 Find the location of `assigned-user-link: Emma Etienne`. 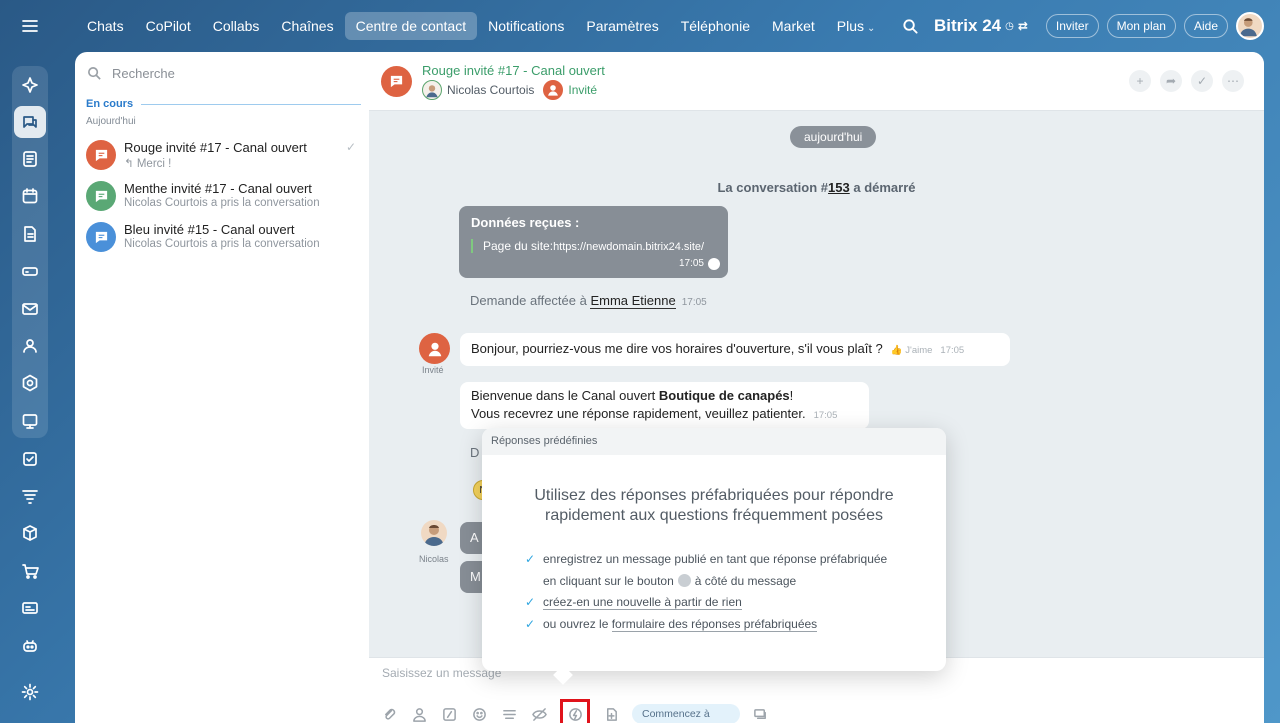

assigned-user-link: Emma Etienne is located at coordinates (633, 301).